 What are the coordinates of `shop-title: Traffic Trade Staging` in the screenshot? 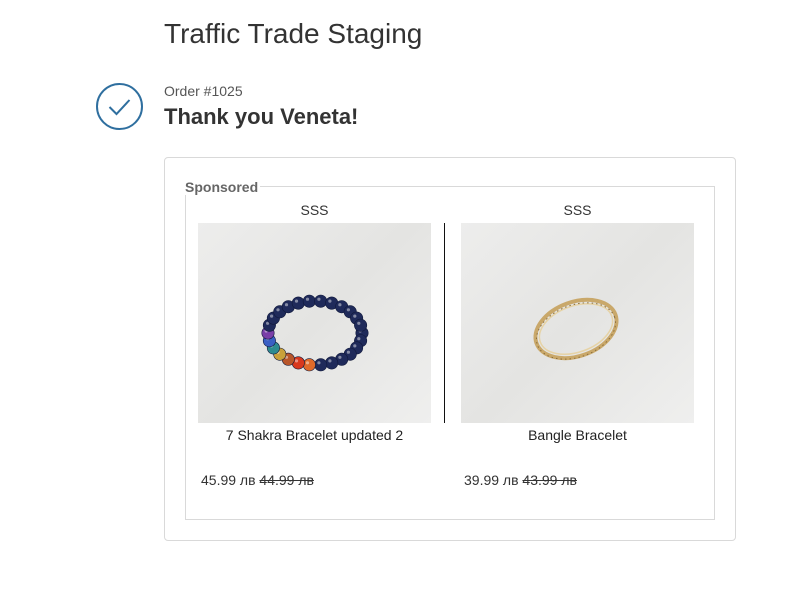 It's located at (293, 34).